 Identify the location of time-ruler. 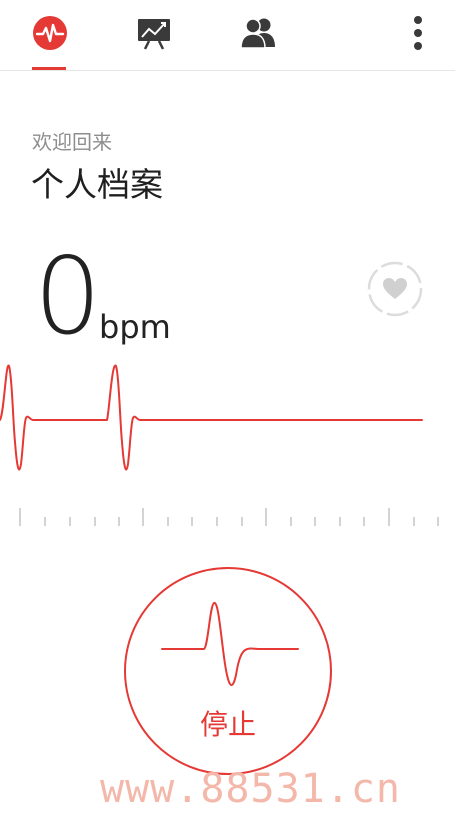
(229, 517).